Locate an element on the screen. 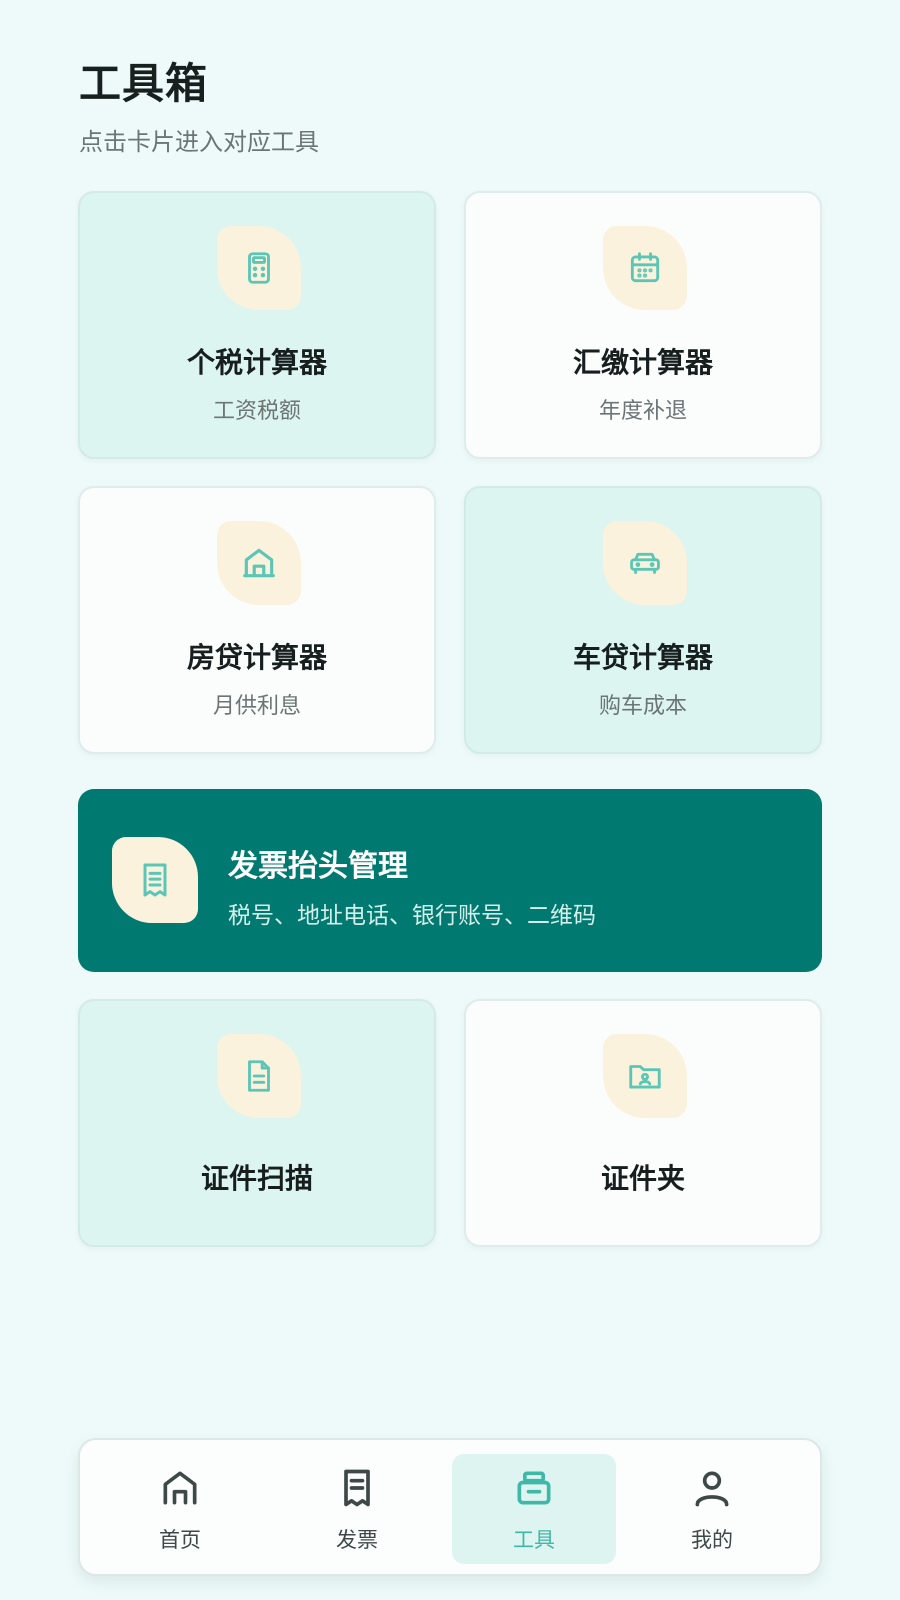 The height and width of the screenshot is (1600, 900). banner-title: 发票抬头管理 is located at coordinates (318, 866).